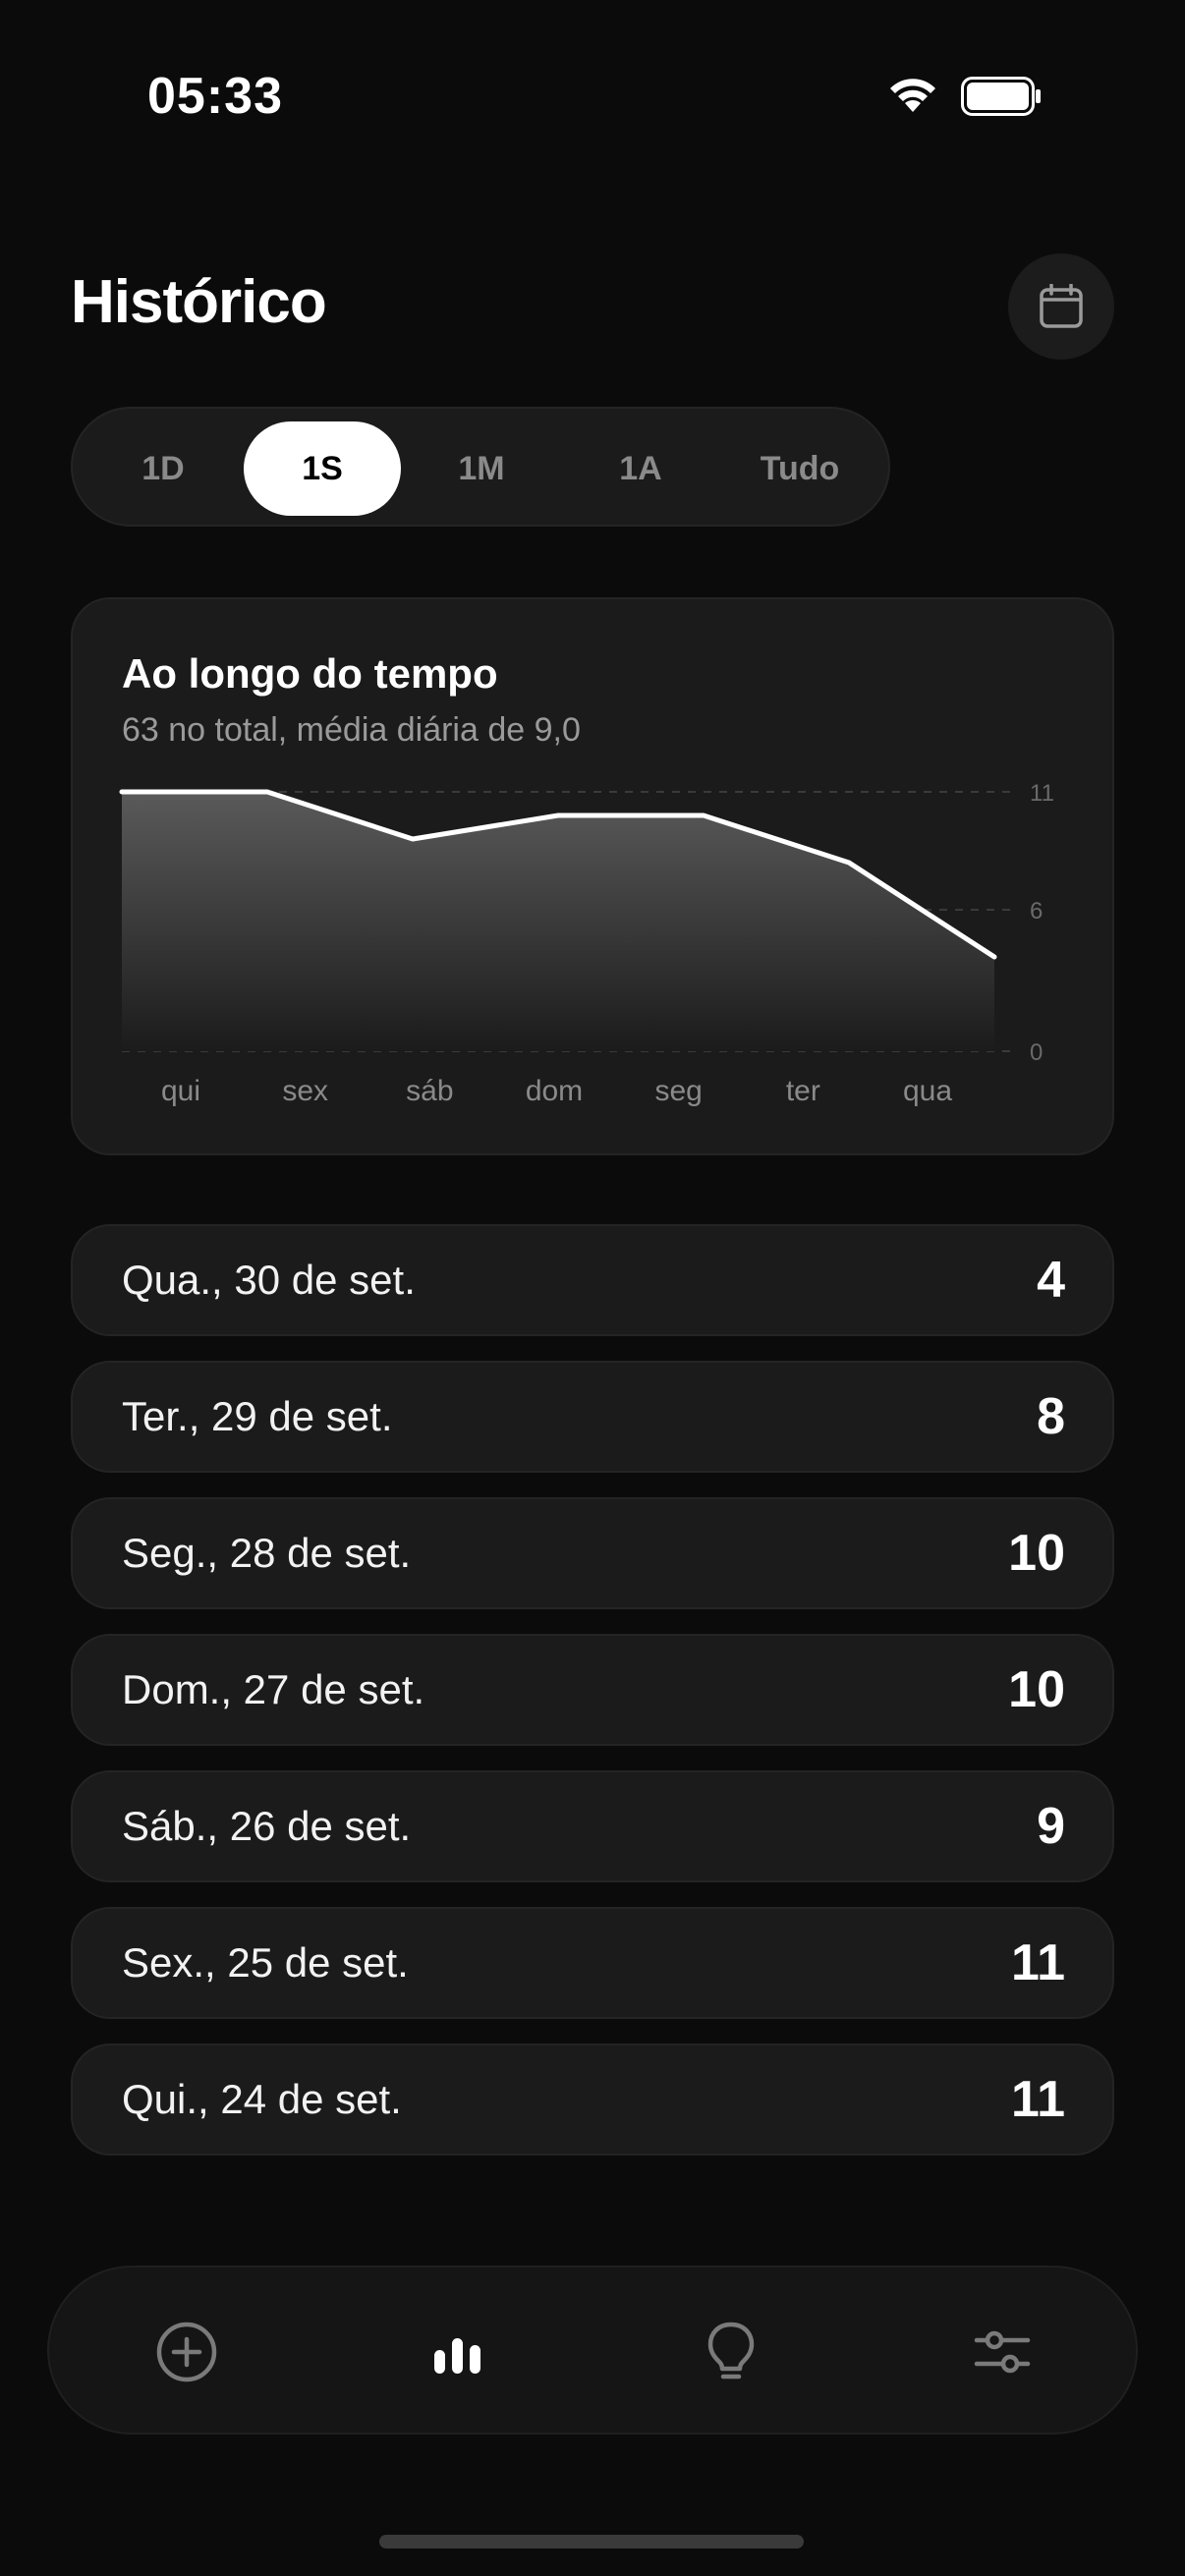 The image size is (1185, 2576). I want to click on day-label: Sex., 25 de set., so click(265, 1962).